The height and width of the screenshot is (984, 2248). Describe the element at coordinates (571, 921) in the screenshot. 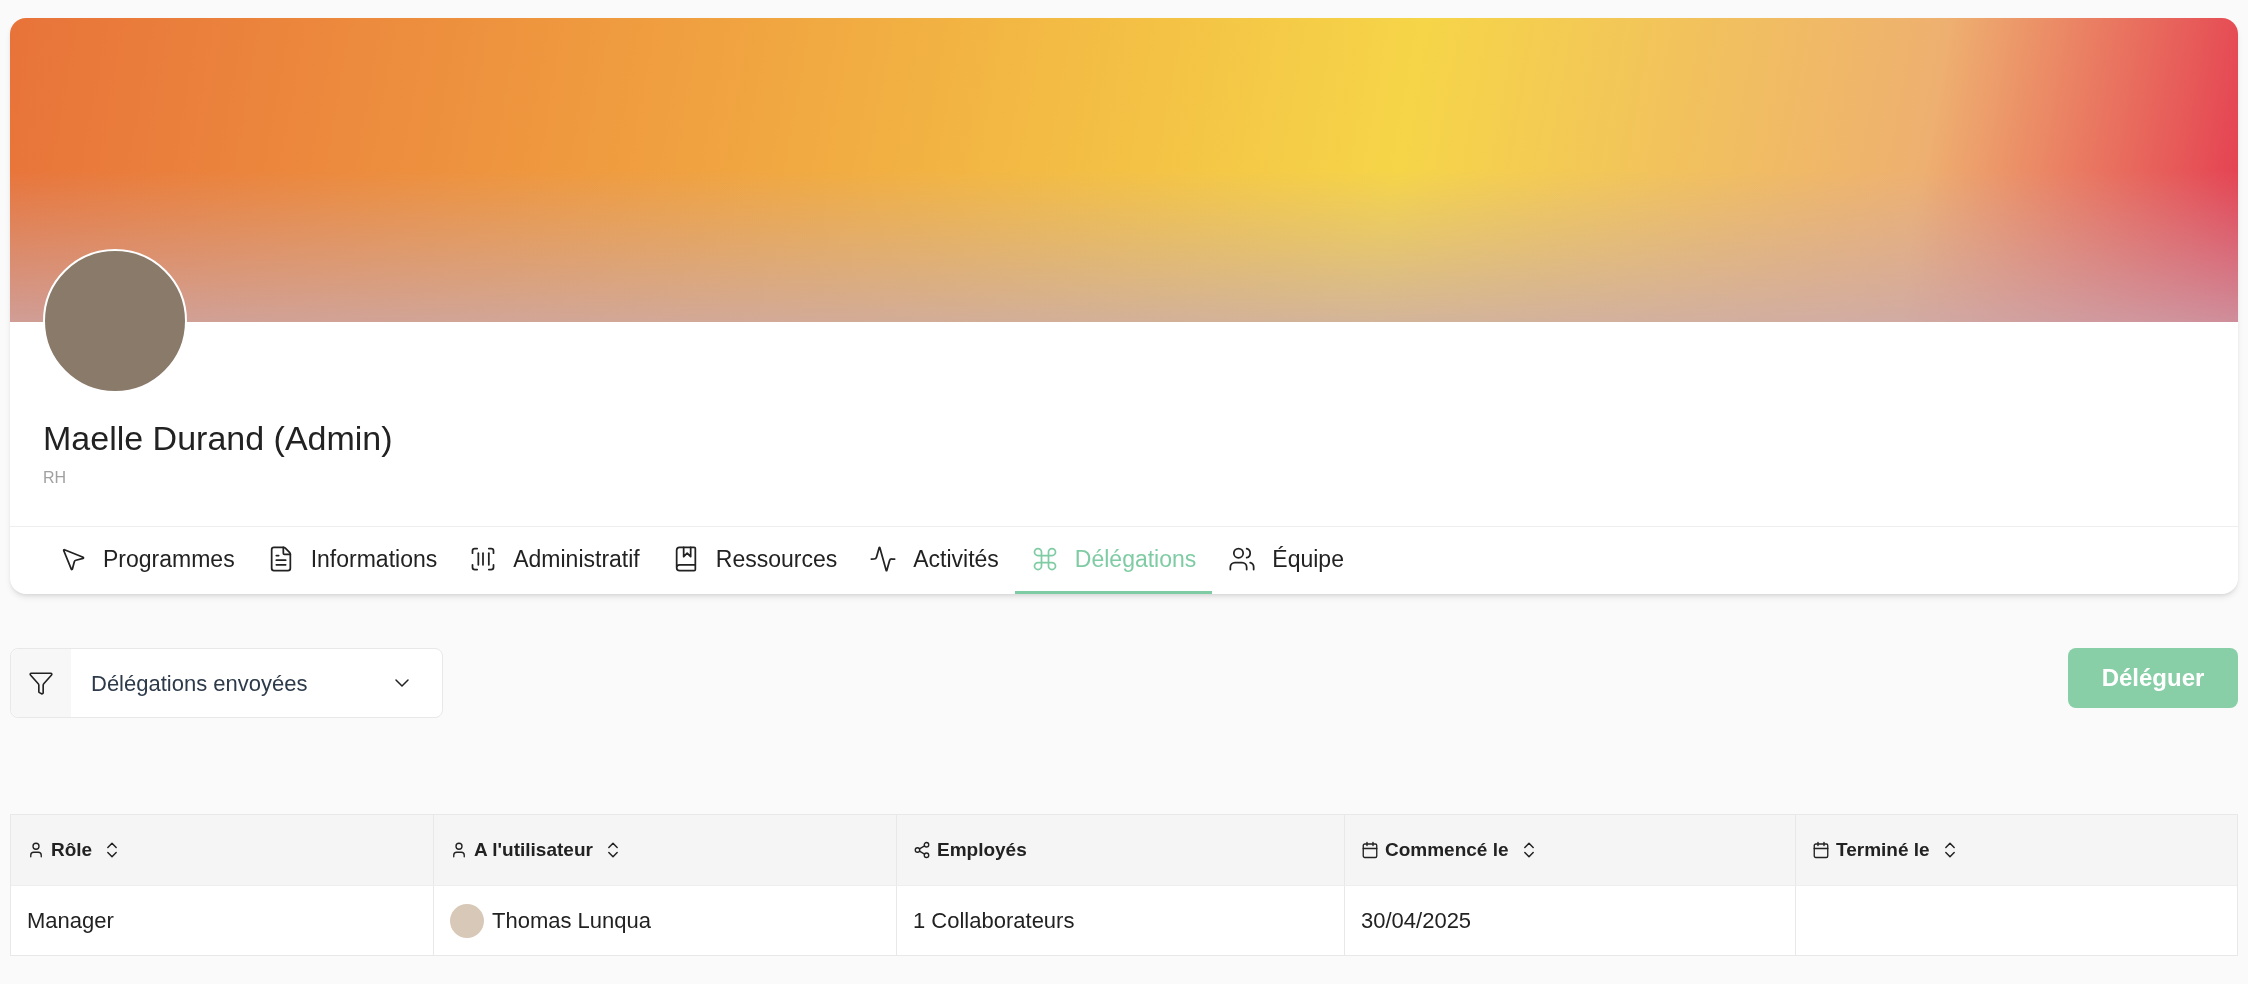

I see `table-cell-text: Thomas Lunqua` at that location.